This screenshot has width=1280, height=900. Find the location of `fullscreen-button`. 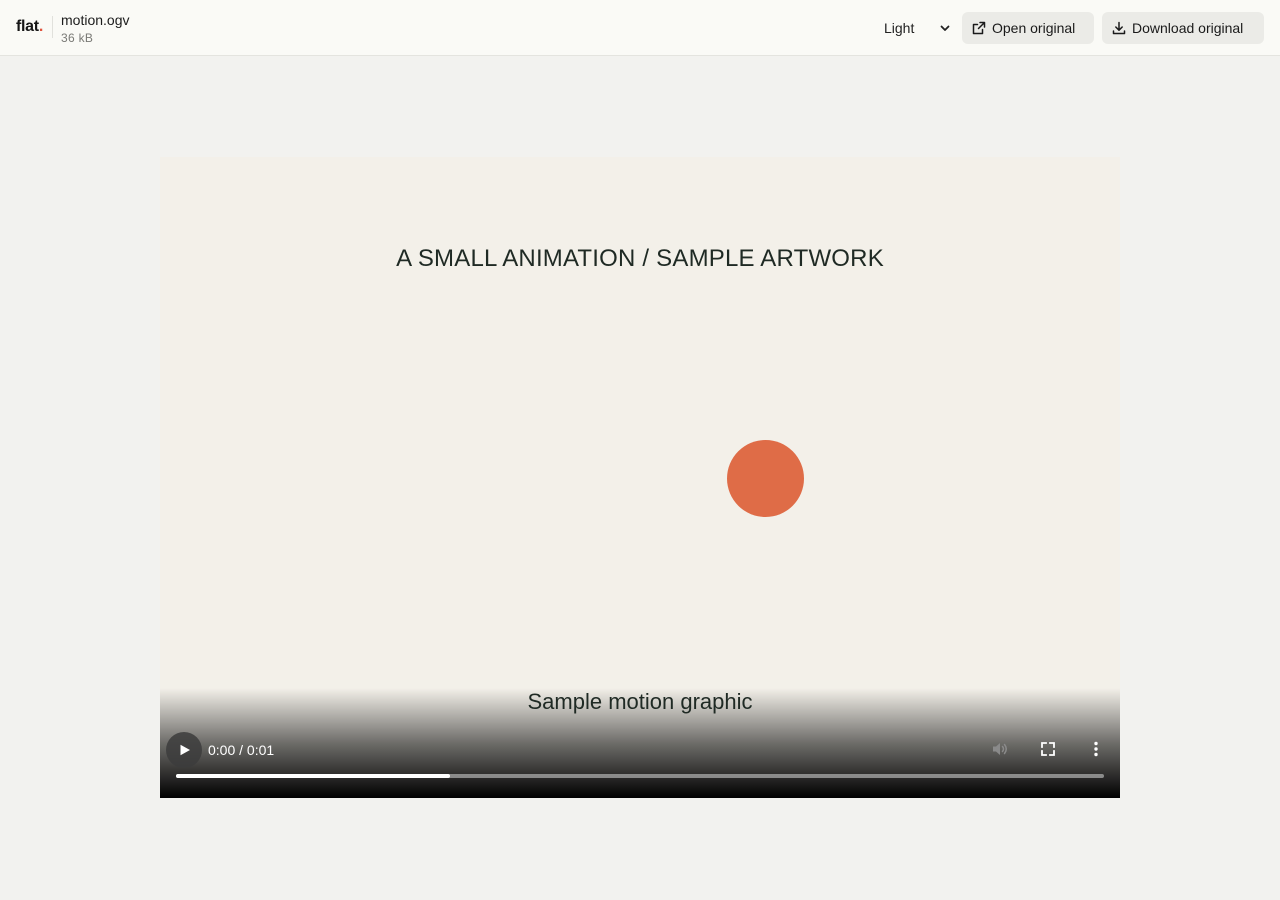

fullscreen-button is located at coordinates (1048, 749).